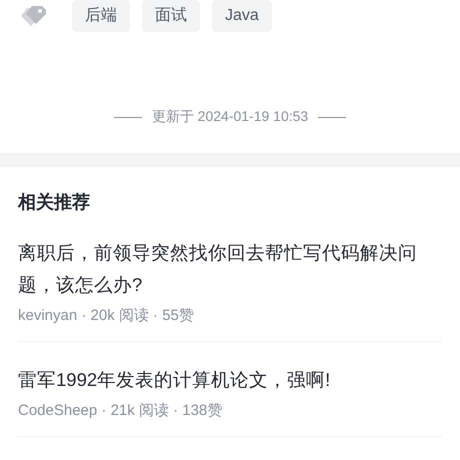 The width and height of the screenshot is (460, 460). Describe the element at coordinates (121, 411) in the screenshot. I see `article-meta: CodeSheep · 21k 阅读 · 138赞` at that location.